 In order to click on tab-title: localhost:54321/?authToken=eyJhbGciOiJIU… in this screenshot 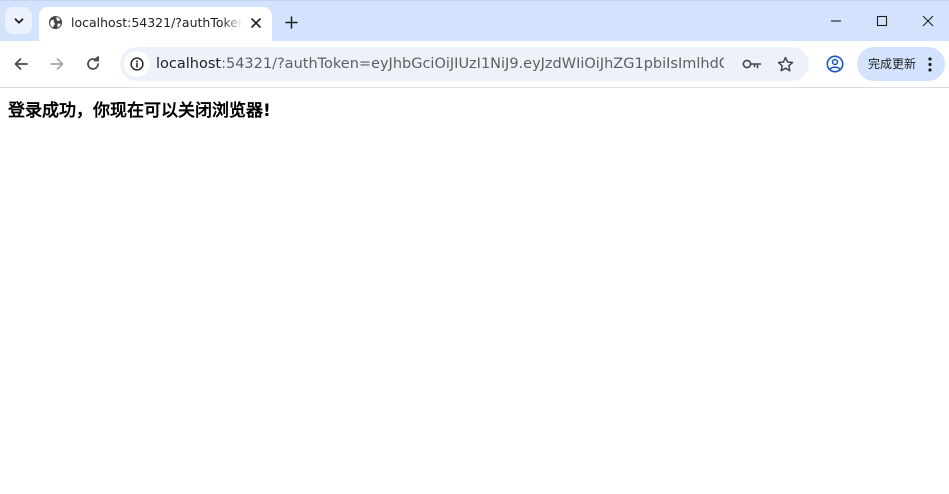, I will do `click(157, 22)`.